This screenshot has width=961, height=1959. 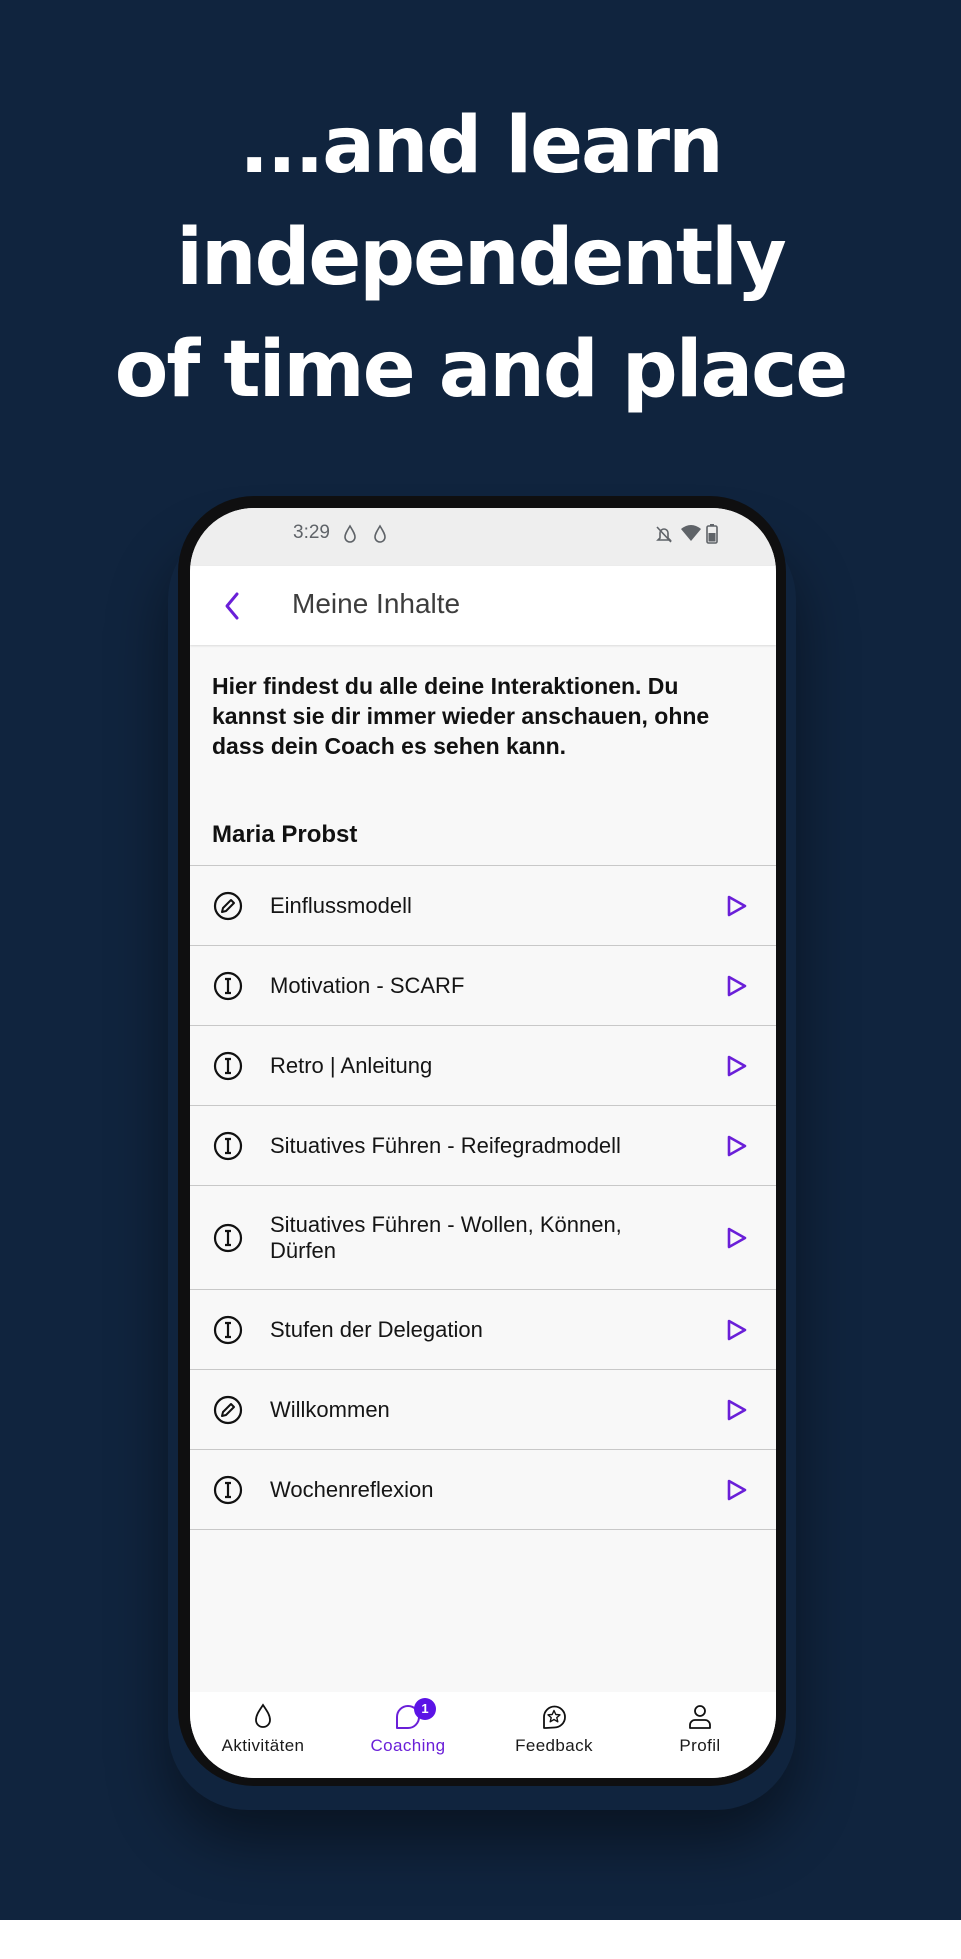 What do you see at coordinates (341, 905) in the screenshot?
I see `list-item-label: Einflussmodell` at bounding box center [341, 905].